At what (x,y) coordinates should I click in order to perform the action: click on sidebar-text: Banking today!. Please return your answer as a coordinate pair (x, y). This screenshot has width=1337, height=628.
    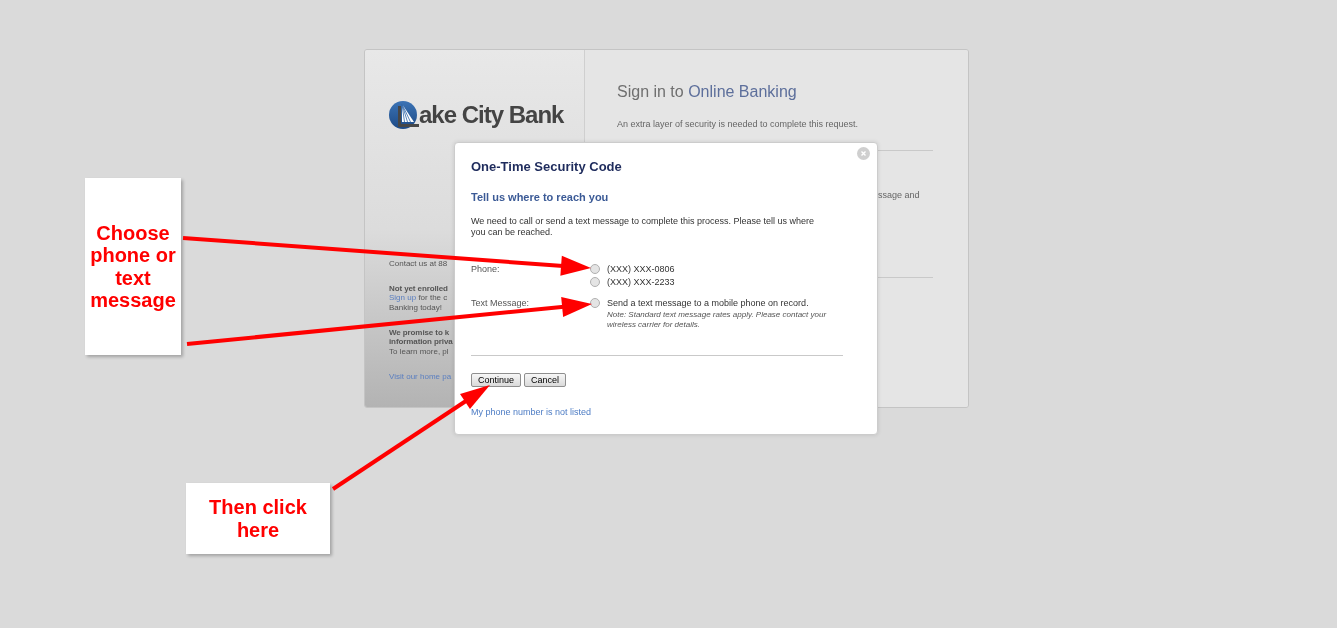
    Looking at the image, I should click on (415, 307).